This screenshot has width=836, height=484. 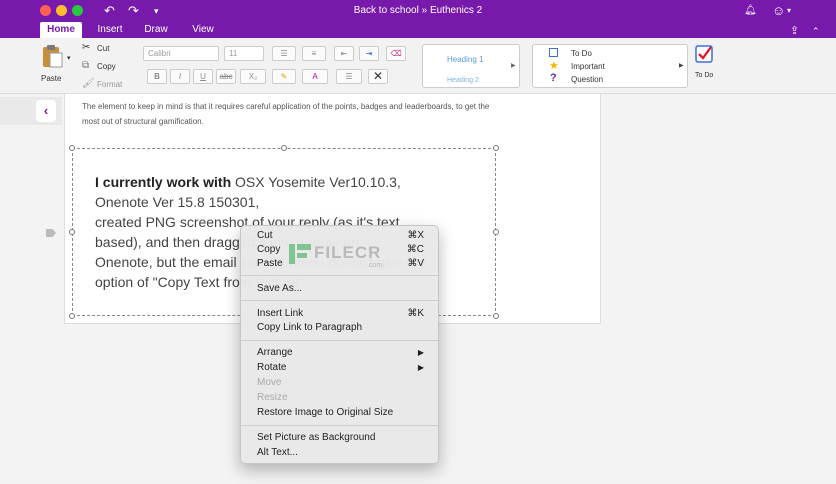 I want to click on menu-item-label: Copy, so click(x=269, y=249).